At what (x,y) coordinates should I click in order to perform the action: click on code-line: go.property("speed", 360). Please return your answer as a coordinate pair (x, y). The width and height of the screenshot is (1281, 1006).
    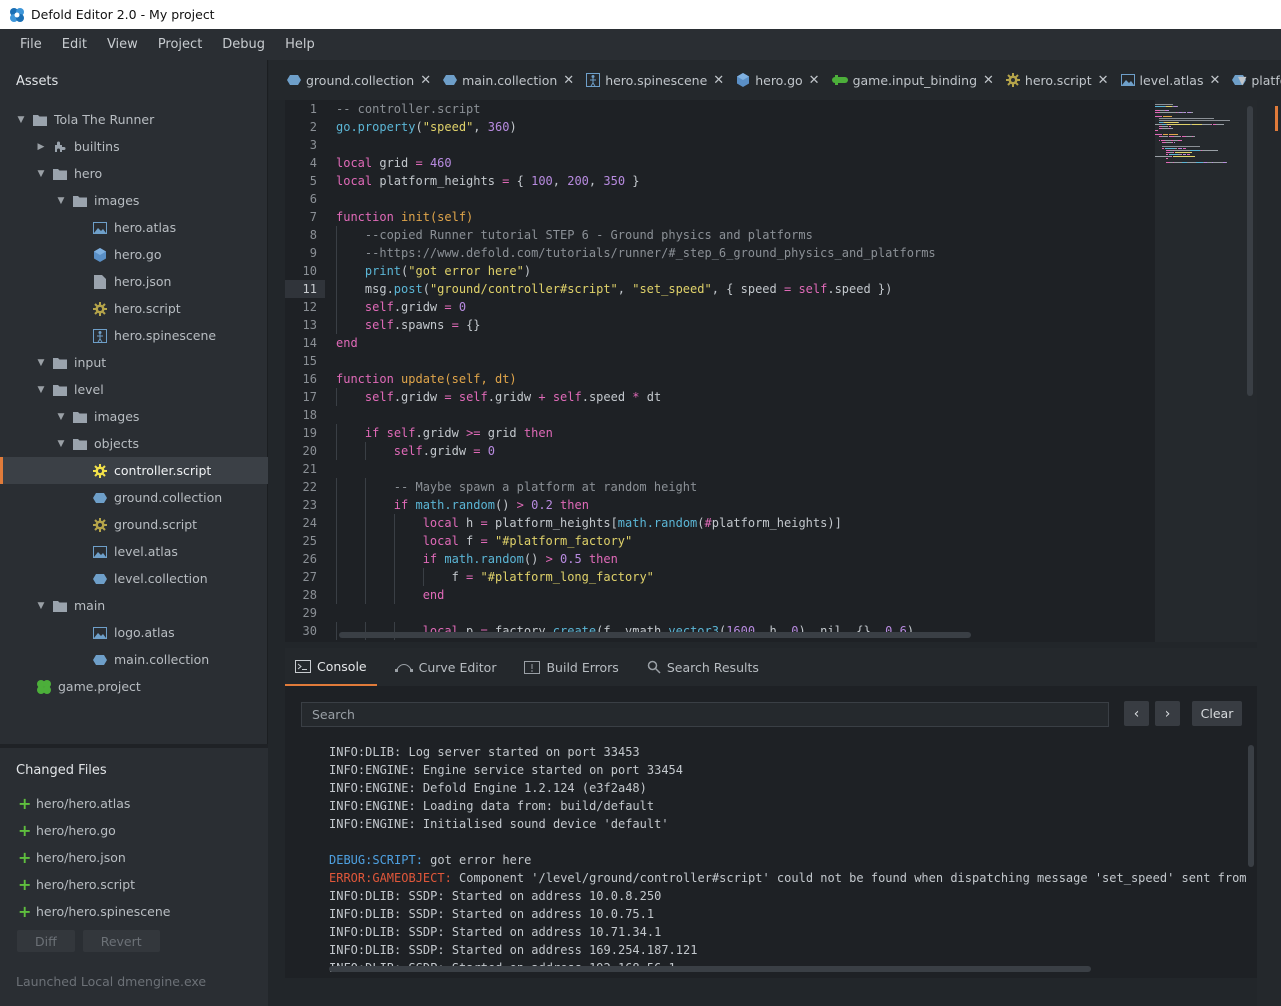
    Looking at the image, I should click on (746, 127).